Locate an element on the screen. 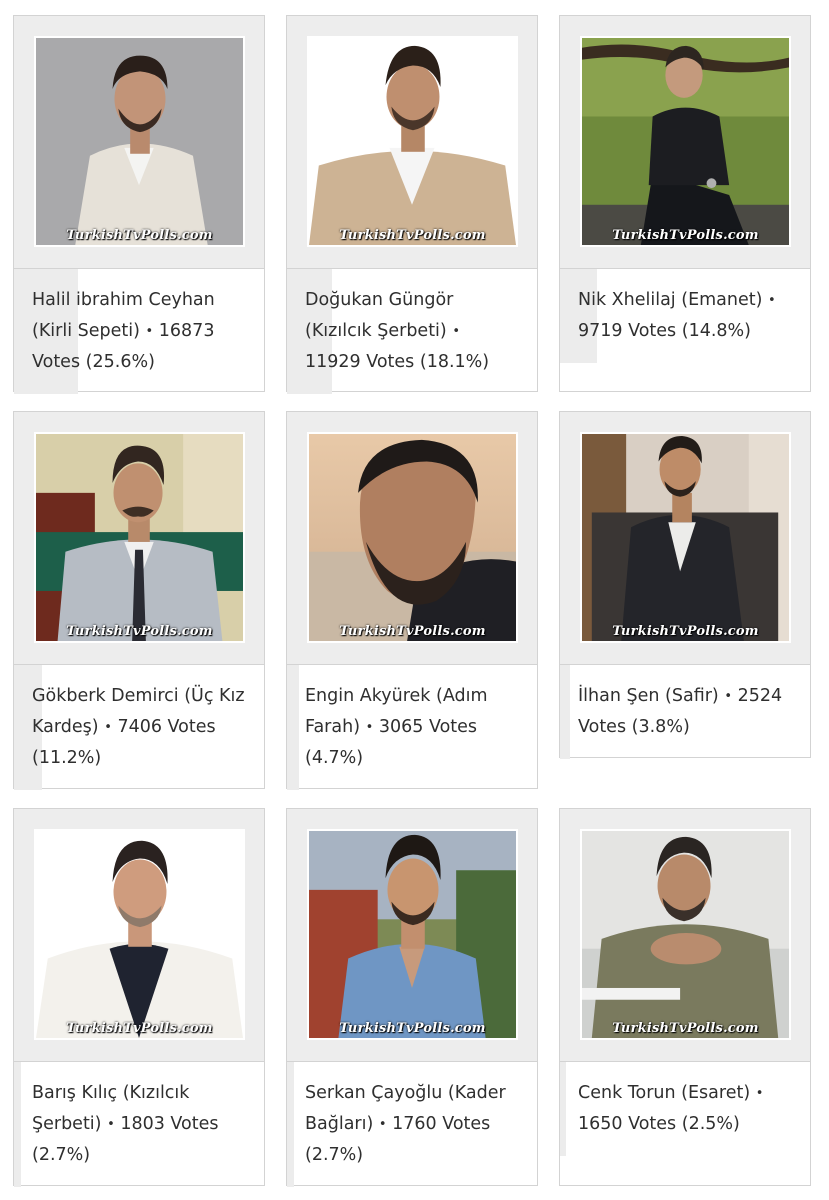  candidate-name: Doğukan Güngör is located at coordinates (379, 300).